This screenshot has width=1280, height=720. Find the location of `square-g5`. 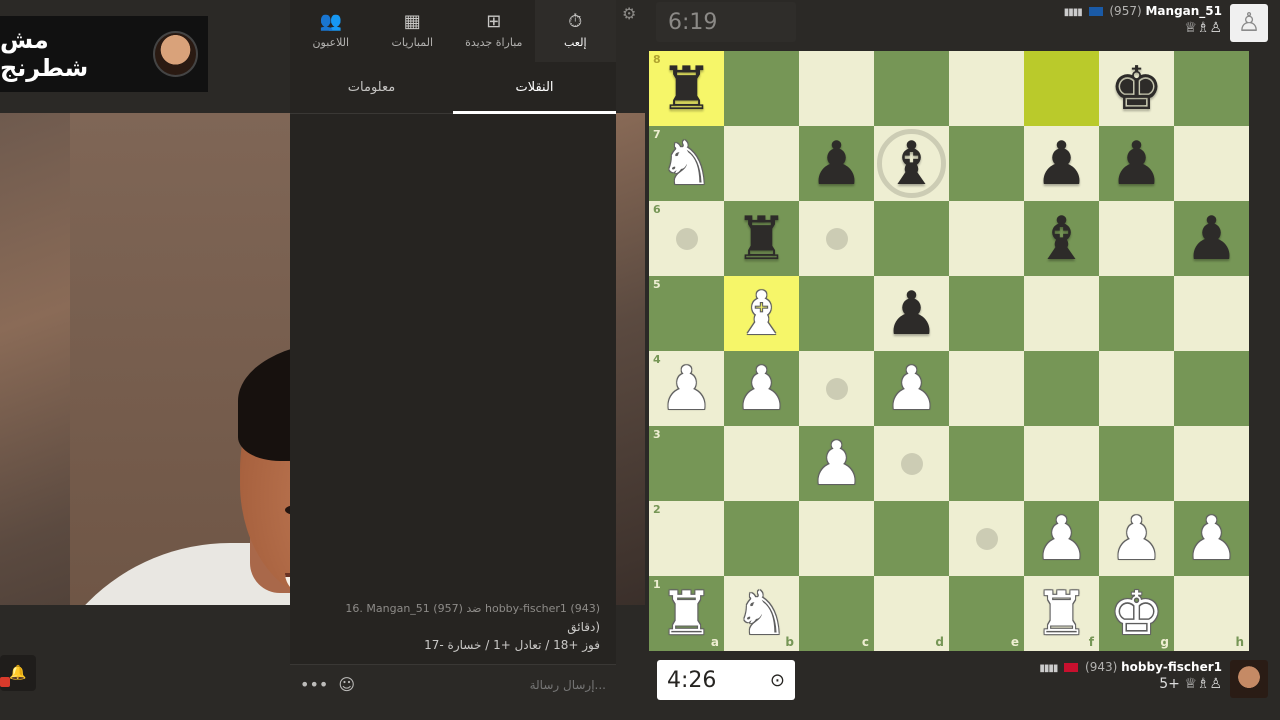

square-g5 is located at coordinates (1136, 313).